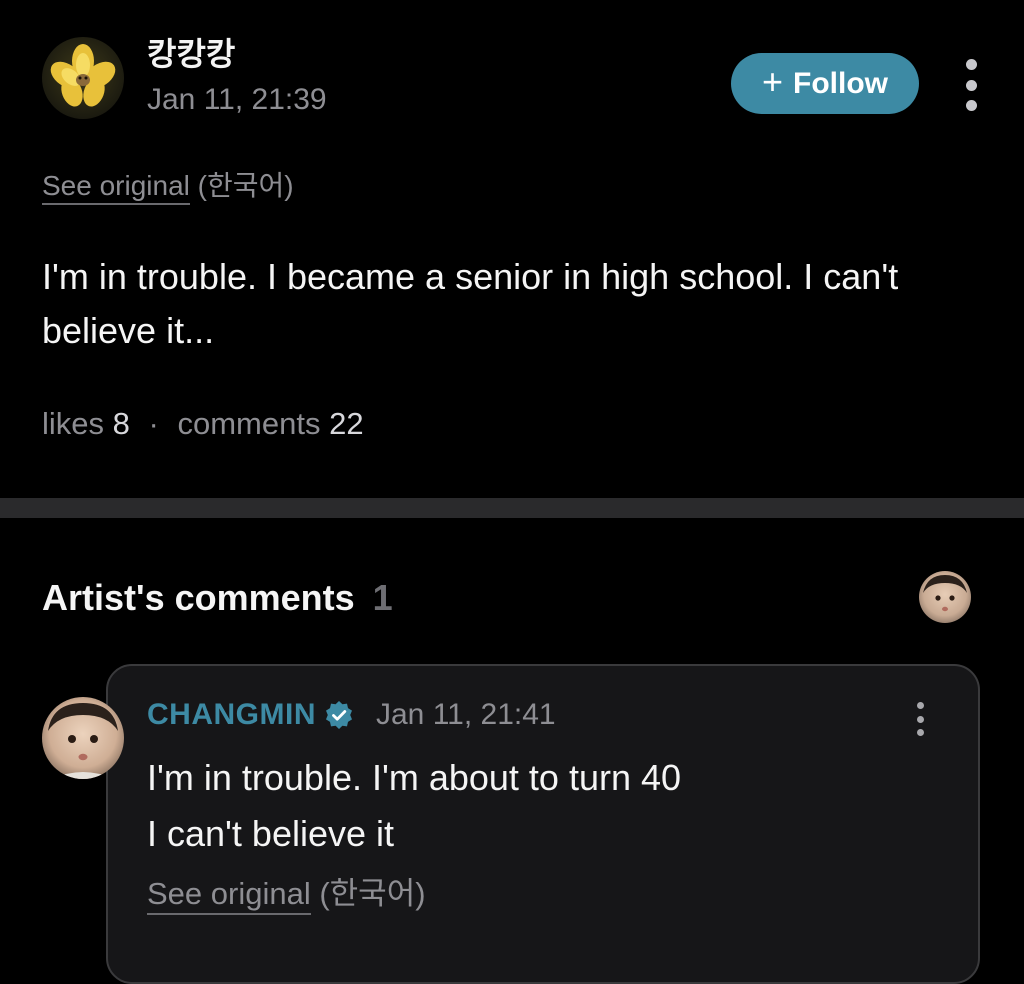 Image resolution: width=1024 pixels, height=984 pixels. Describe the element at coordinates (414, 777) in the screenshot. I see `comment-line: I'm in trouble. I'm about to turn 40` at that location.